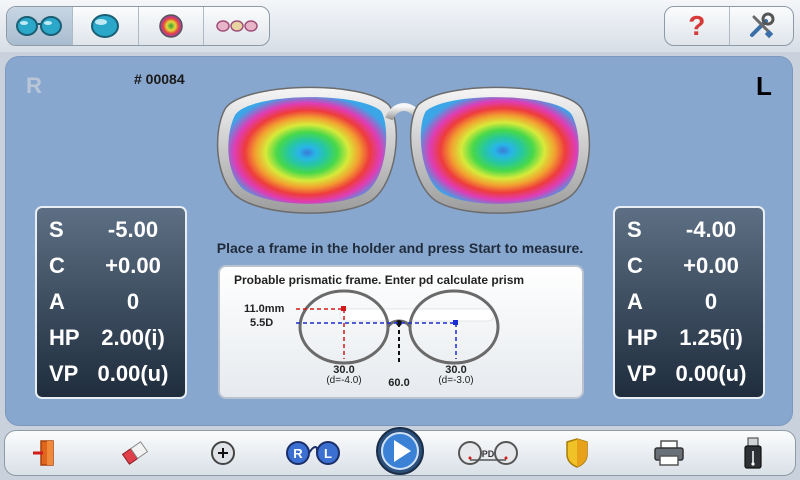  Describe the element at coordinates (343, 380) in the screenshot. I see `right-decentration: (d=-4.0)` at that location.